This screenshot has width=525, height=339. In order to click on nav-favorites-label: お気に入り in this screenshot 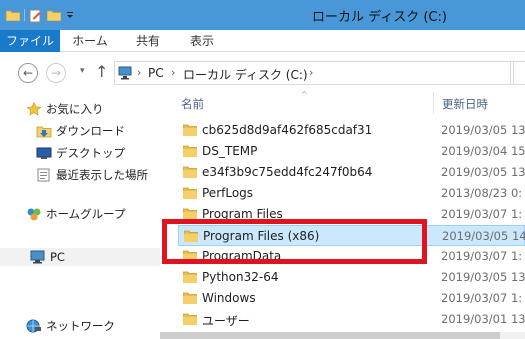, I will do `click(75, 109)`.